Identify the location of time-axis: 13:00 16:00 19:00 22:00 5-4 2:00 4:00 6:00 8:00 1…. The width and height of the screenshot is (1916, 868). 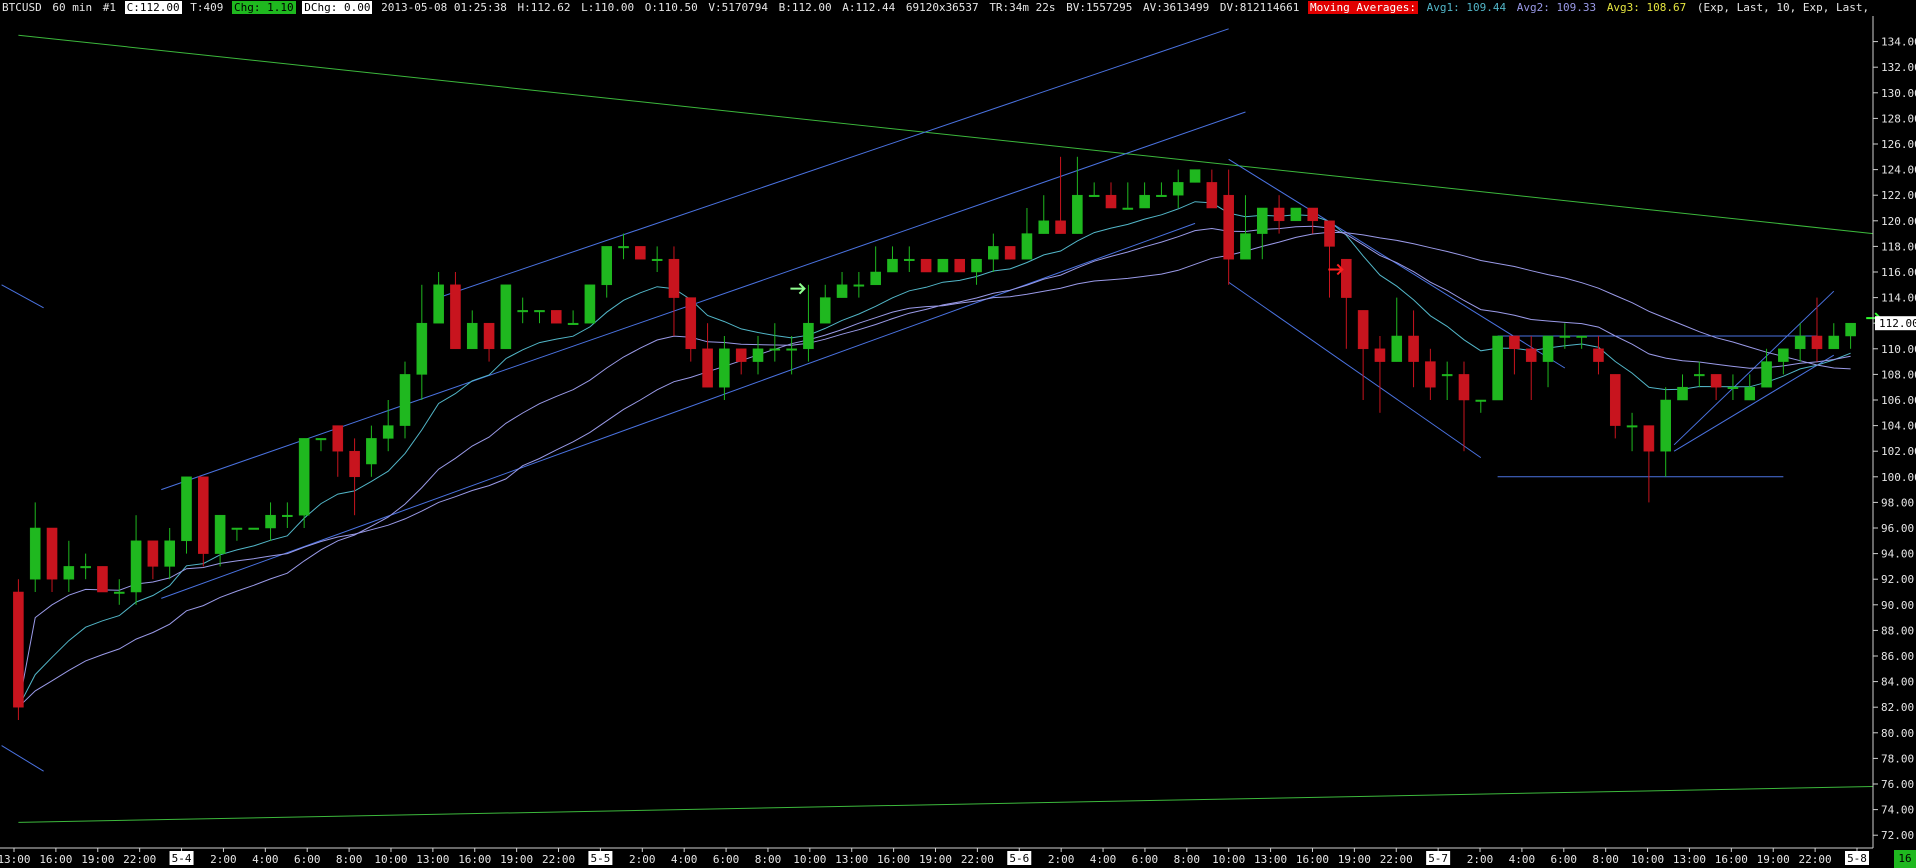
(934, 857).